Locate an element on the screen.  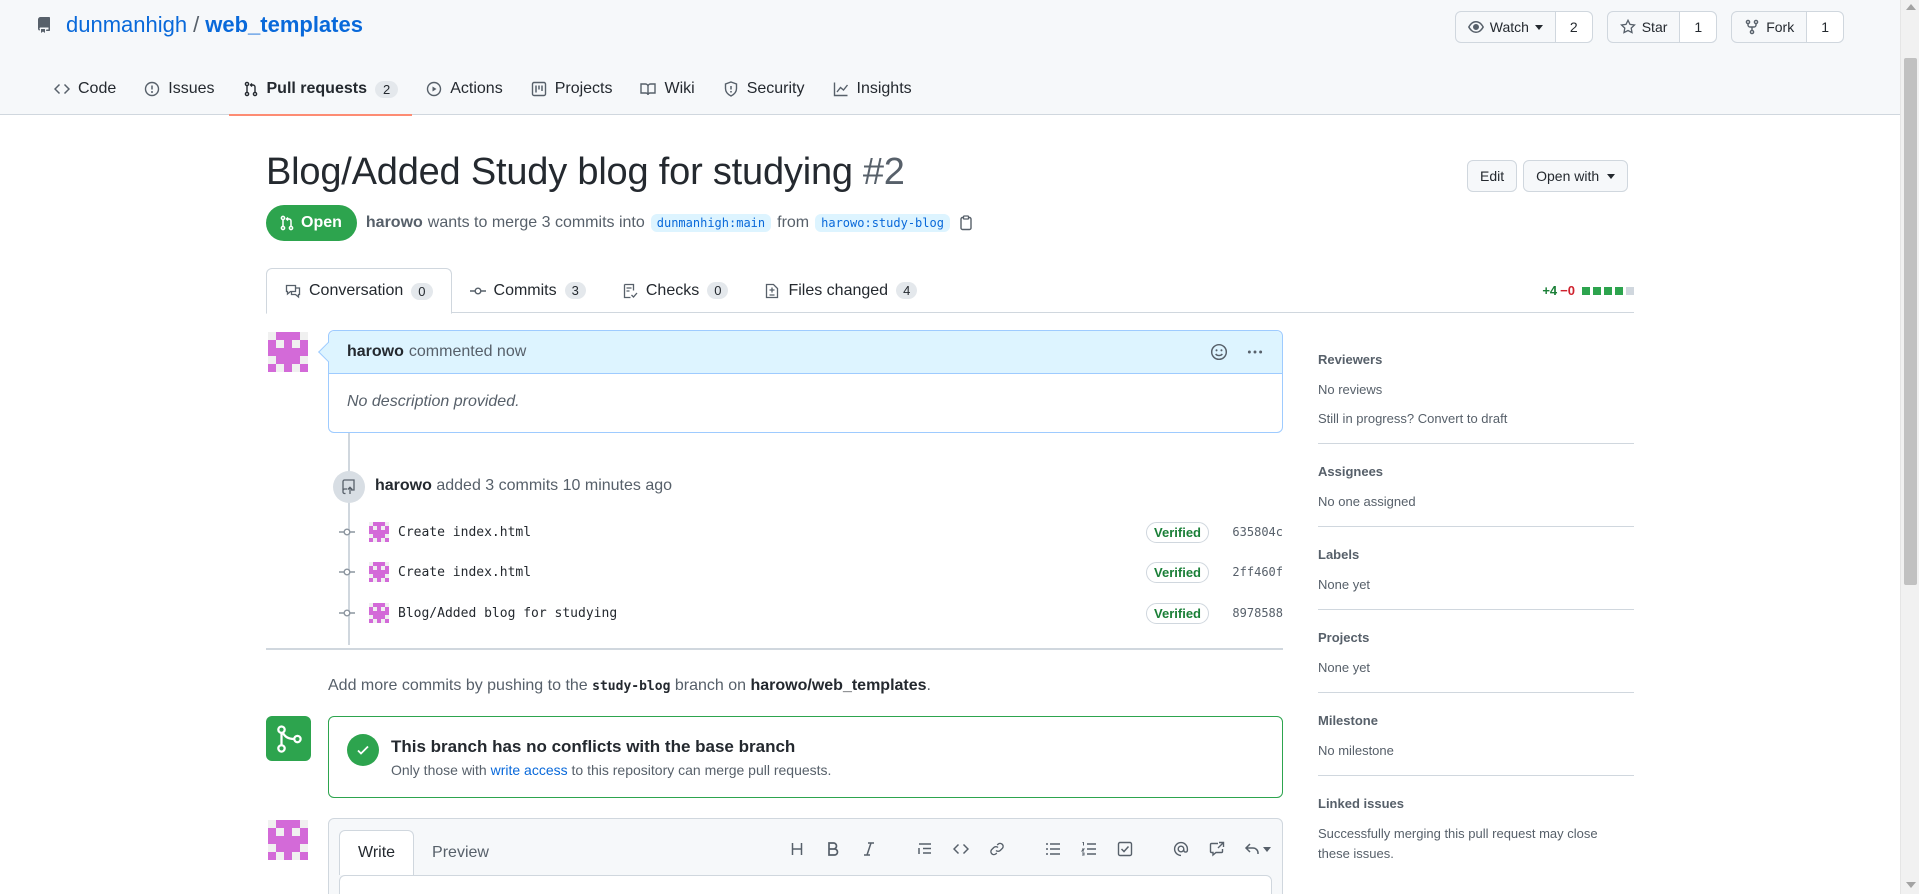
milestone-heading: Milestone is located at coordinates (1476, 720).